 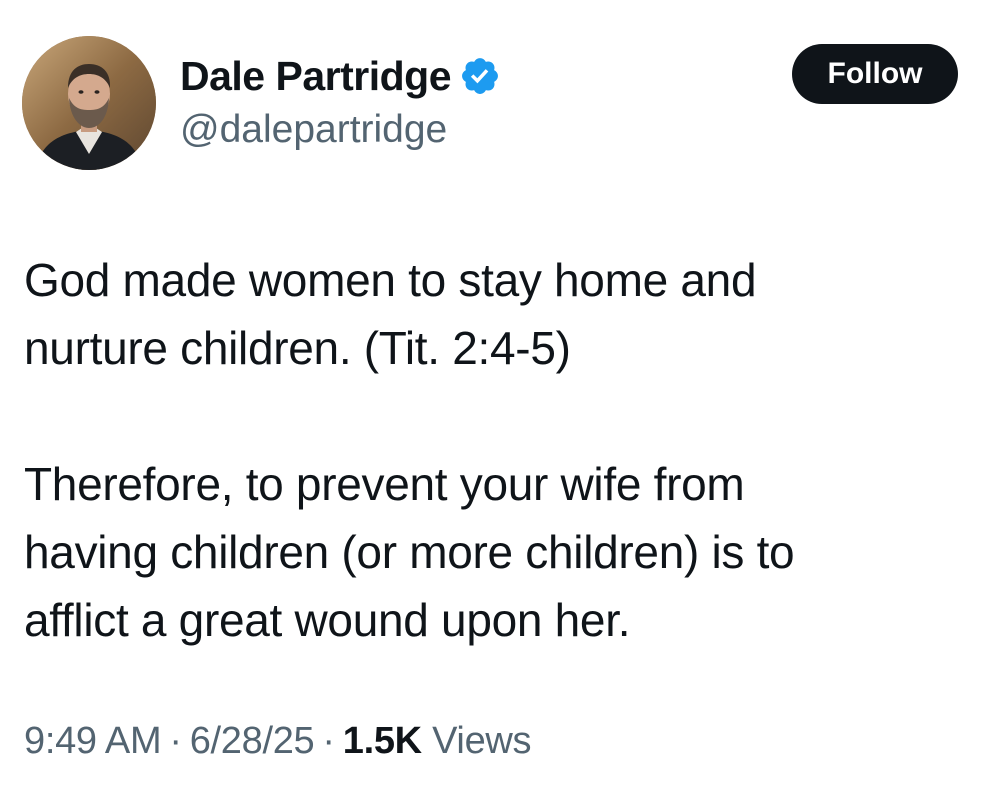 What do you see at coordinates (480, 76) in the screenshot?
I see `verified-badge-icon` at bounding box center [480, 76].